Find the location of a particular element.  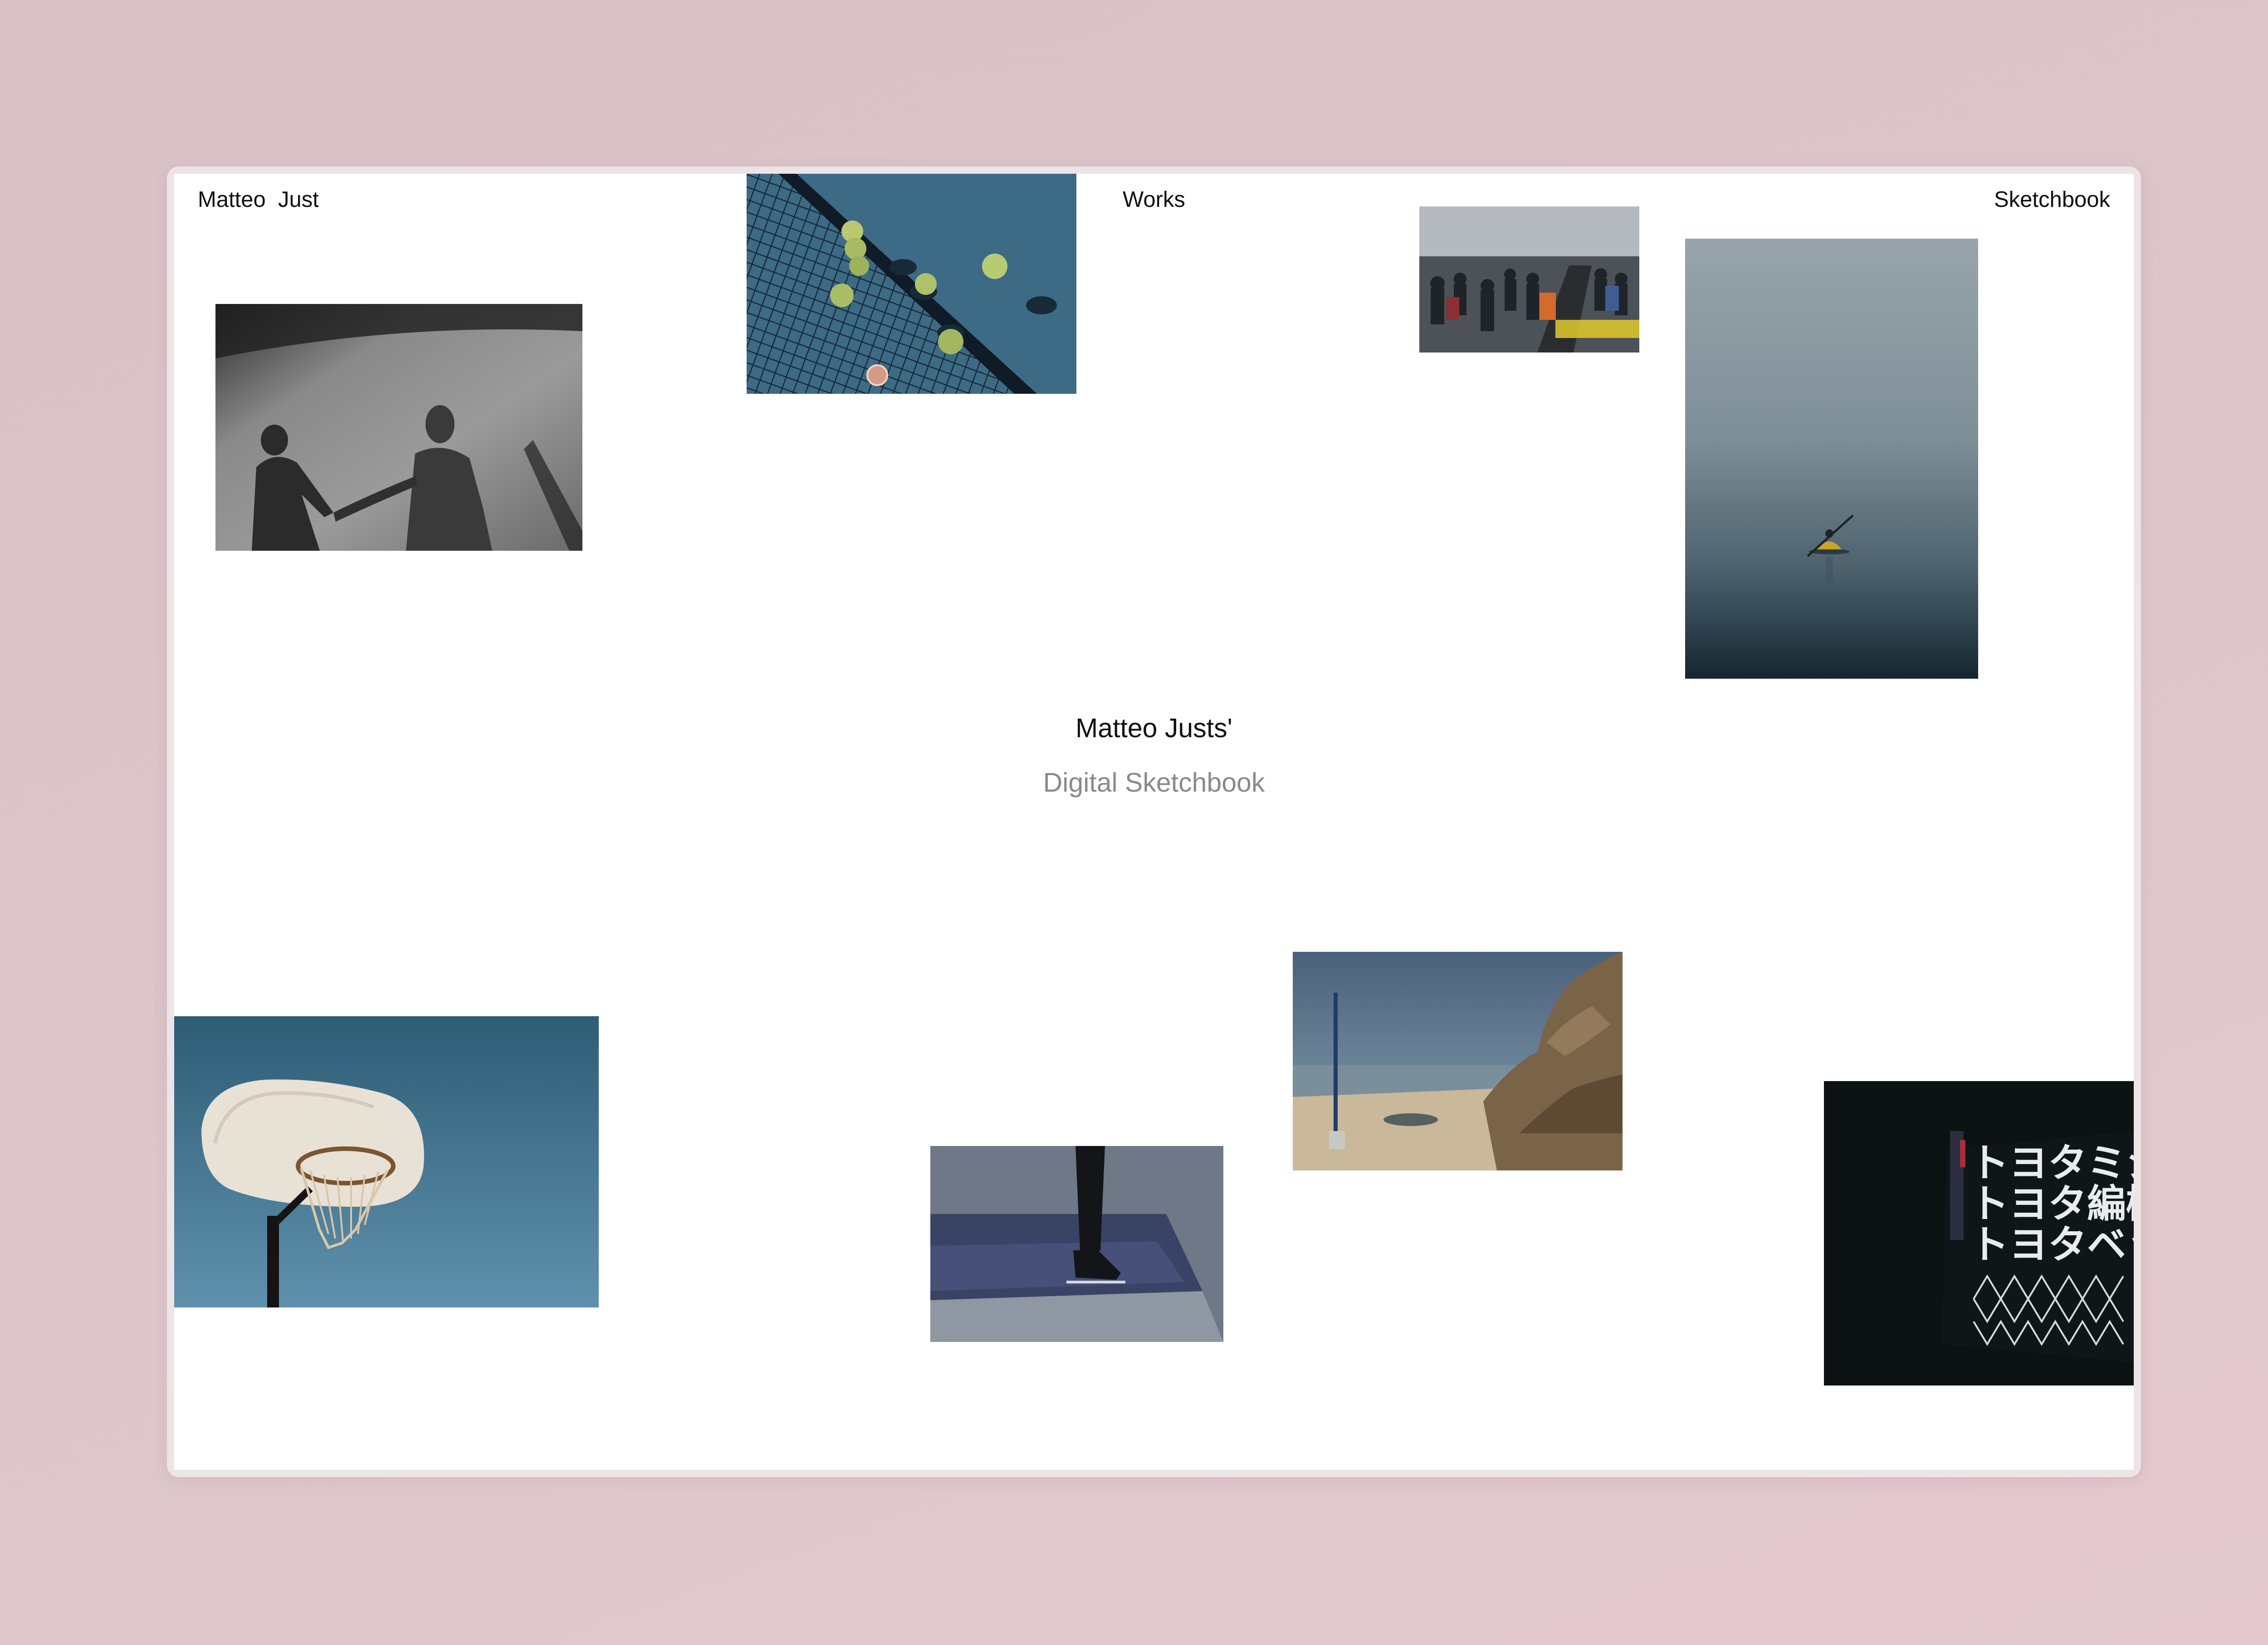

photo-kayak-fog is located at coordinates (1832, 459).